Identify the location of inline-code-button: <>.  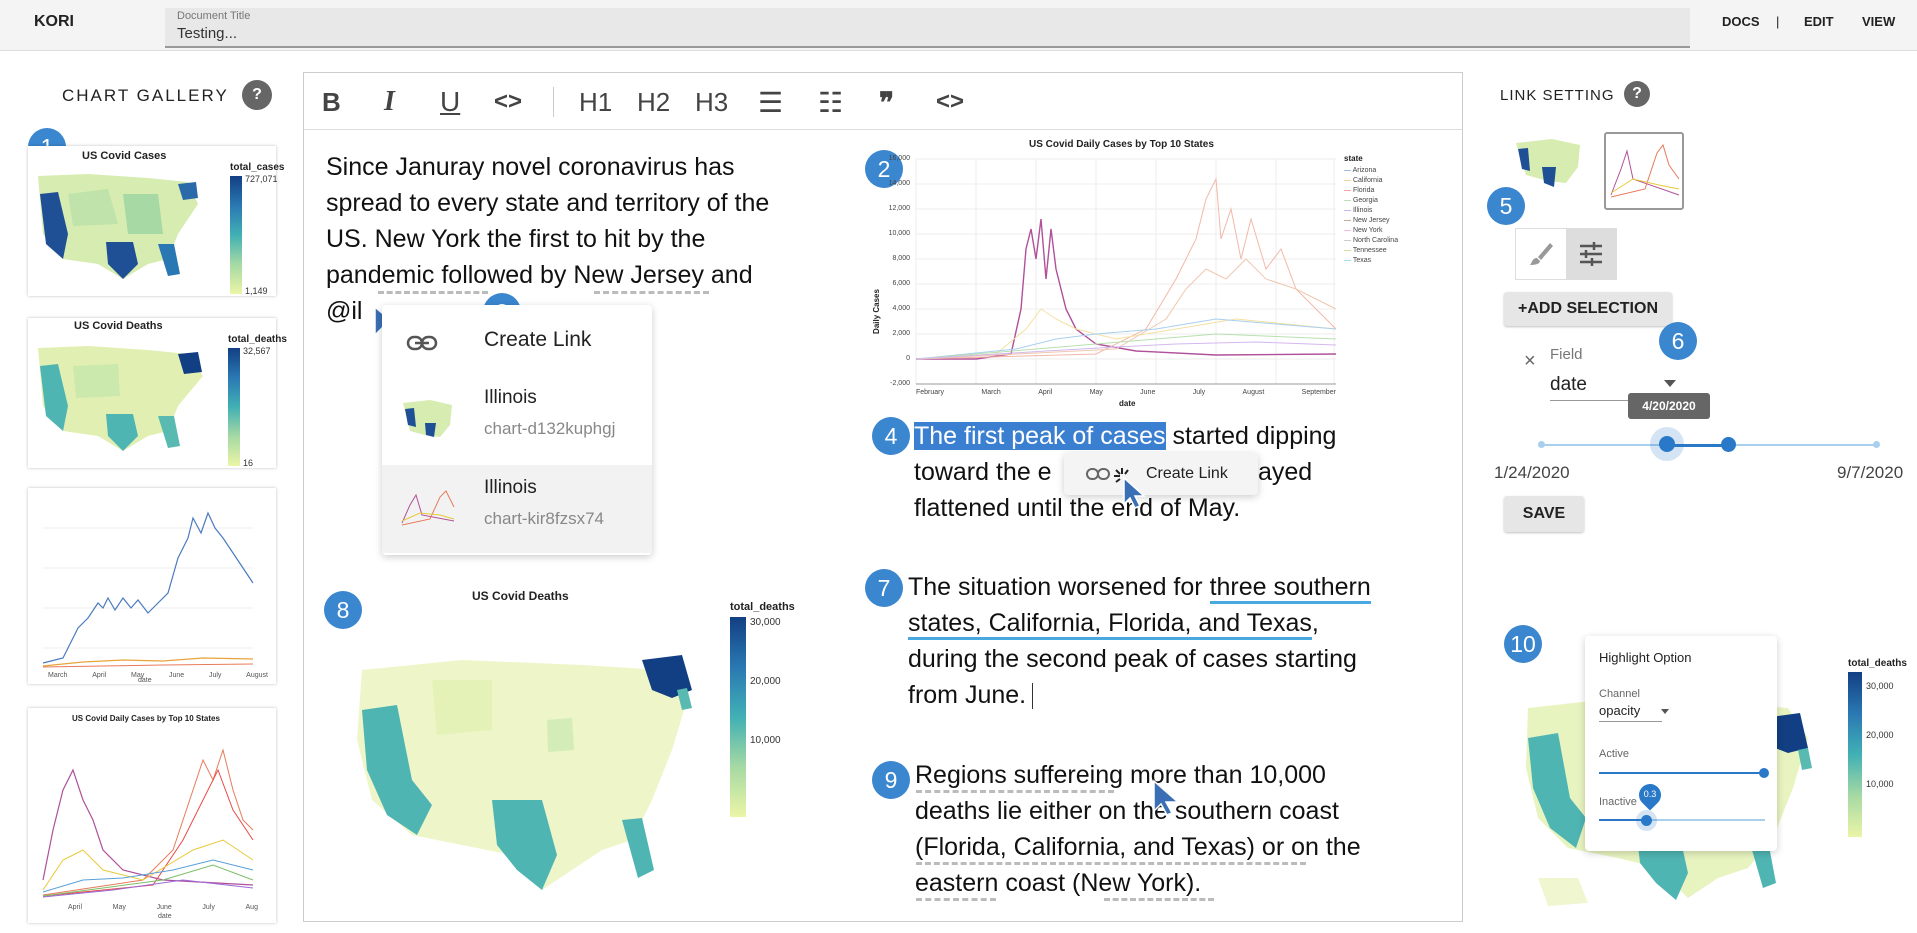
(508, 102).